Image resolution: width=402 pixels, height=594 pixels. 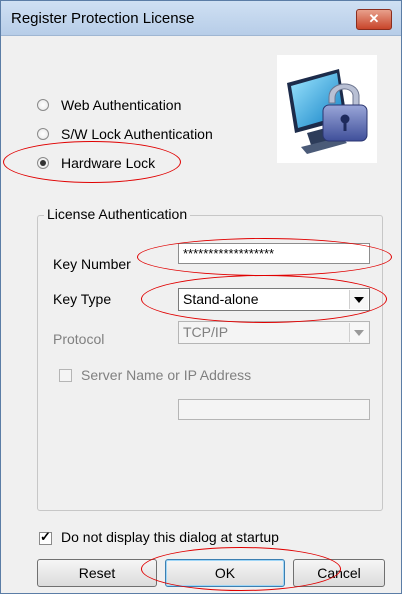 I want to click on radio-web-authentication: Web Authentication, so click(x=109, y=105).